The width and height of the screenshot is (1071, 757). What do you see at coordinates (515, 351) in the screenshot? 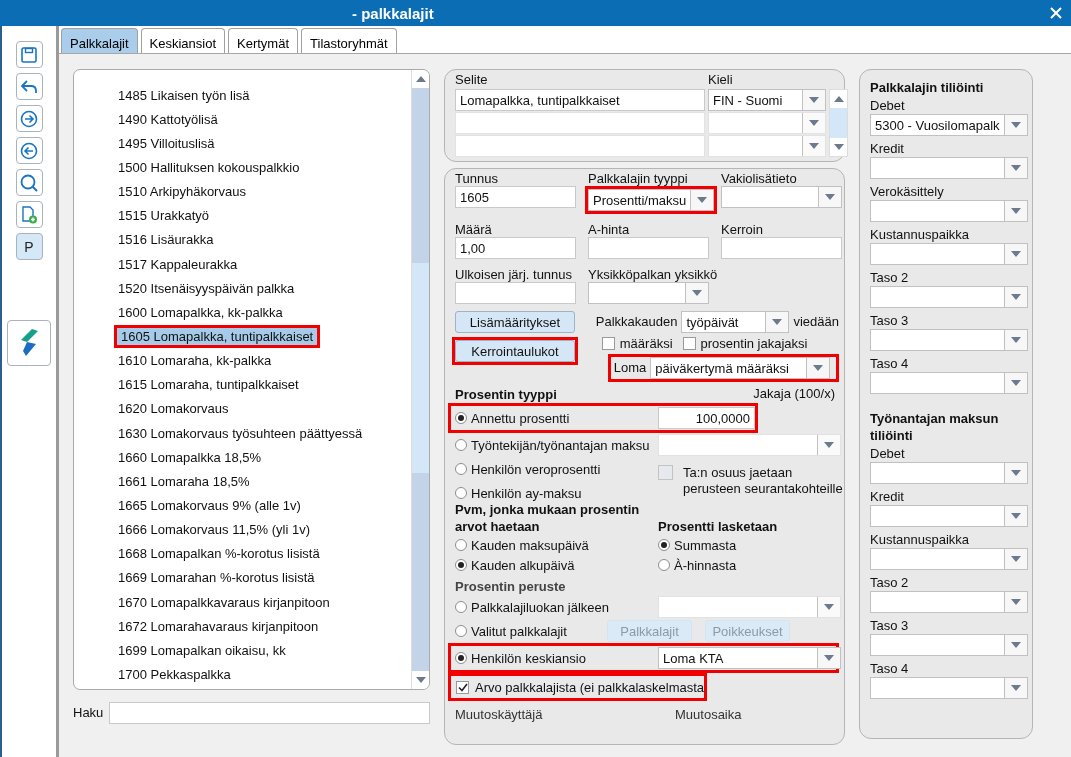
I see `action-button: Kerrointaulukot` at bounding box center [515, 351].